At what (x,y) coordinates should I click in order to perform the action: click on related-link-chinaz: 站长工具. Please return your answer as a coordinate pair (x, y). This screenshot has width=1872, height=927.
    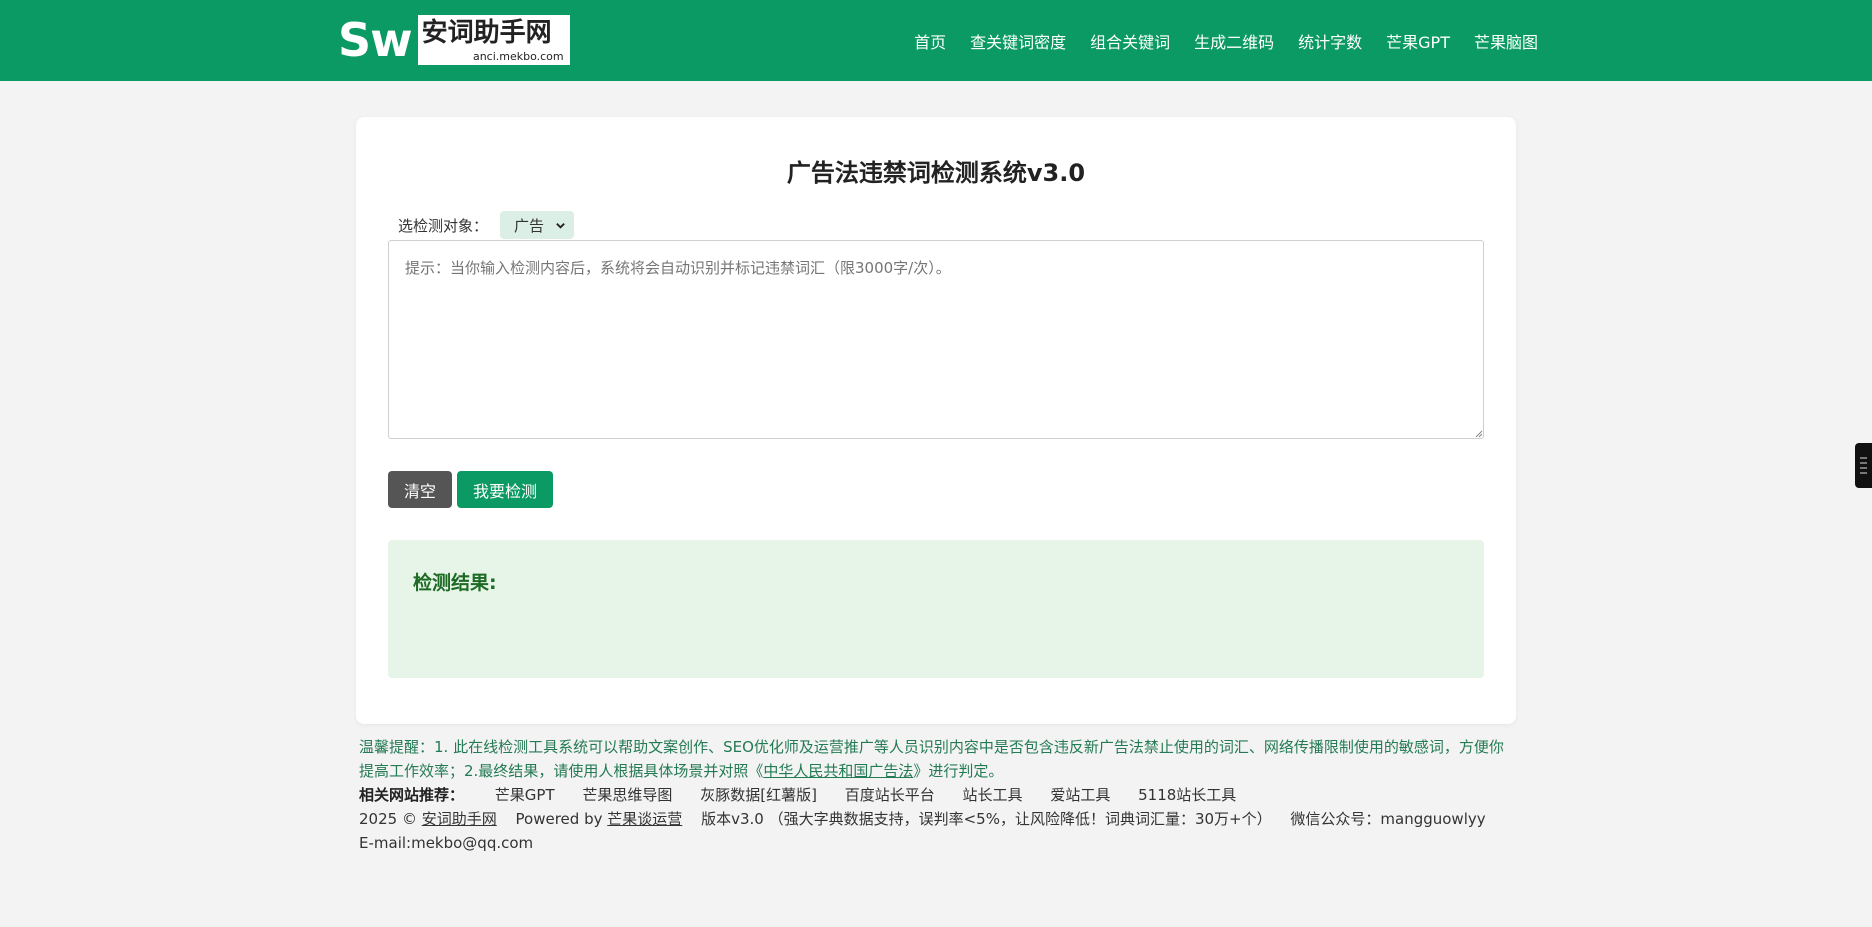
    Looking at the image, I should click on (993, 795).